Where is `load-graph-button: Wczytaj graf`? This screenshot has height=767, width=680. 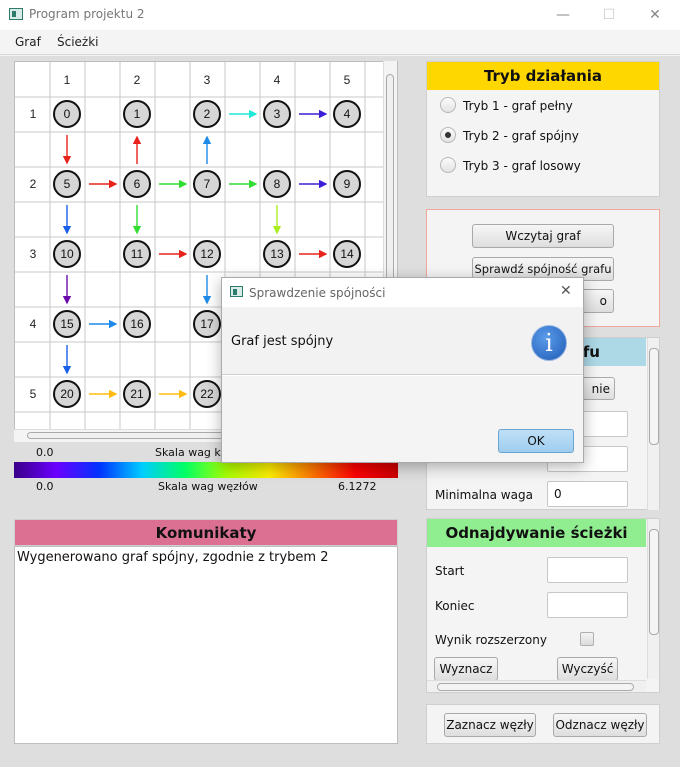
load-graph-button: Wczytaj graf is located at coordinates (543, 236).